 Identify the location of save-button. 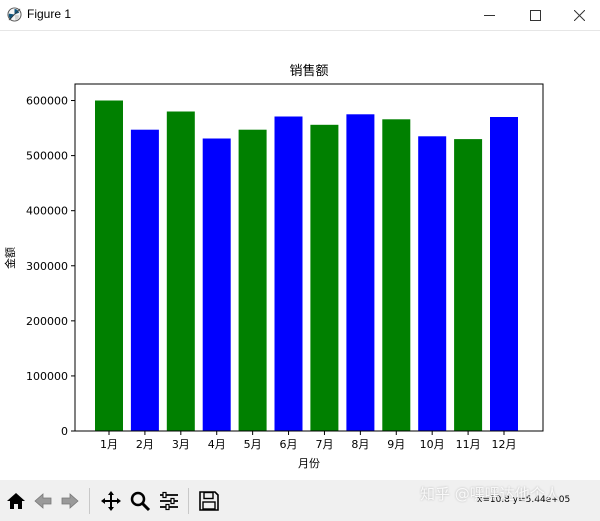
(209, 501).